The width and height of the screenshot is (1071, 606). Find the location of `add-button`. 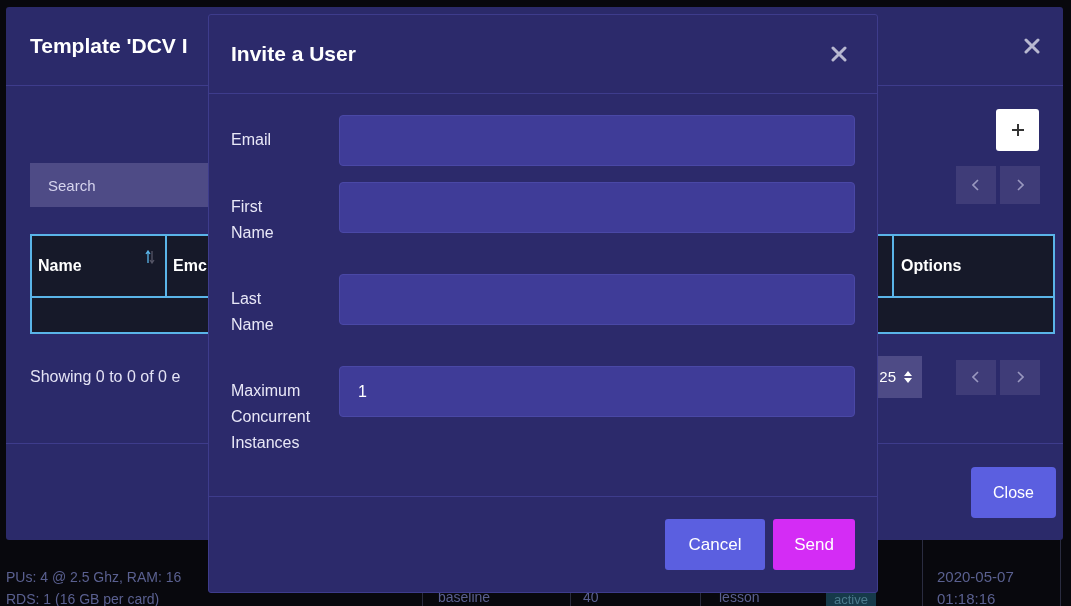

add-button is located at coordinates (1017, 130).